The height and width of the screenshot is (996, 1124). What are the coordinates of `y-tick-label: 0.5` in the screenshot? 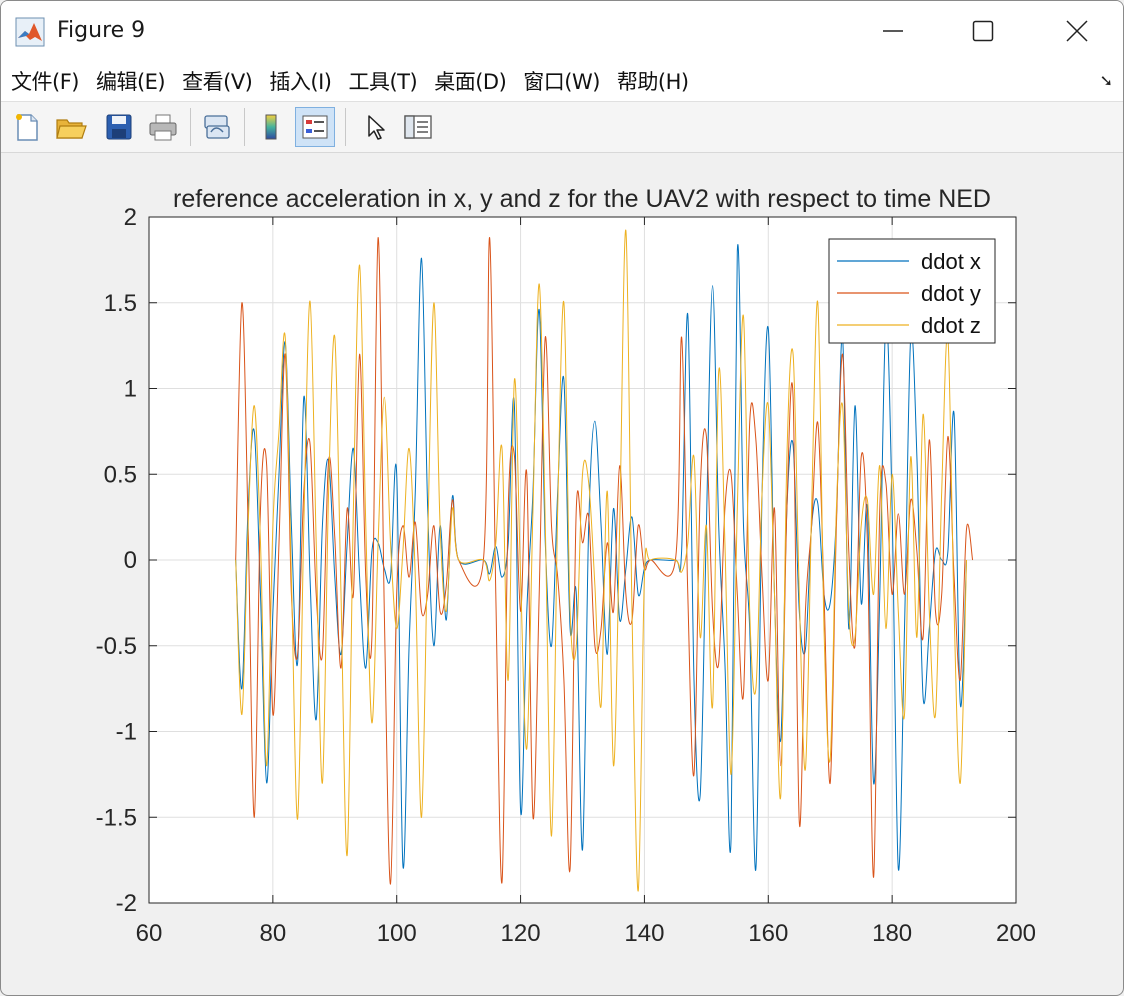 It's located at (120, 474).